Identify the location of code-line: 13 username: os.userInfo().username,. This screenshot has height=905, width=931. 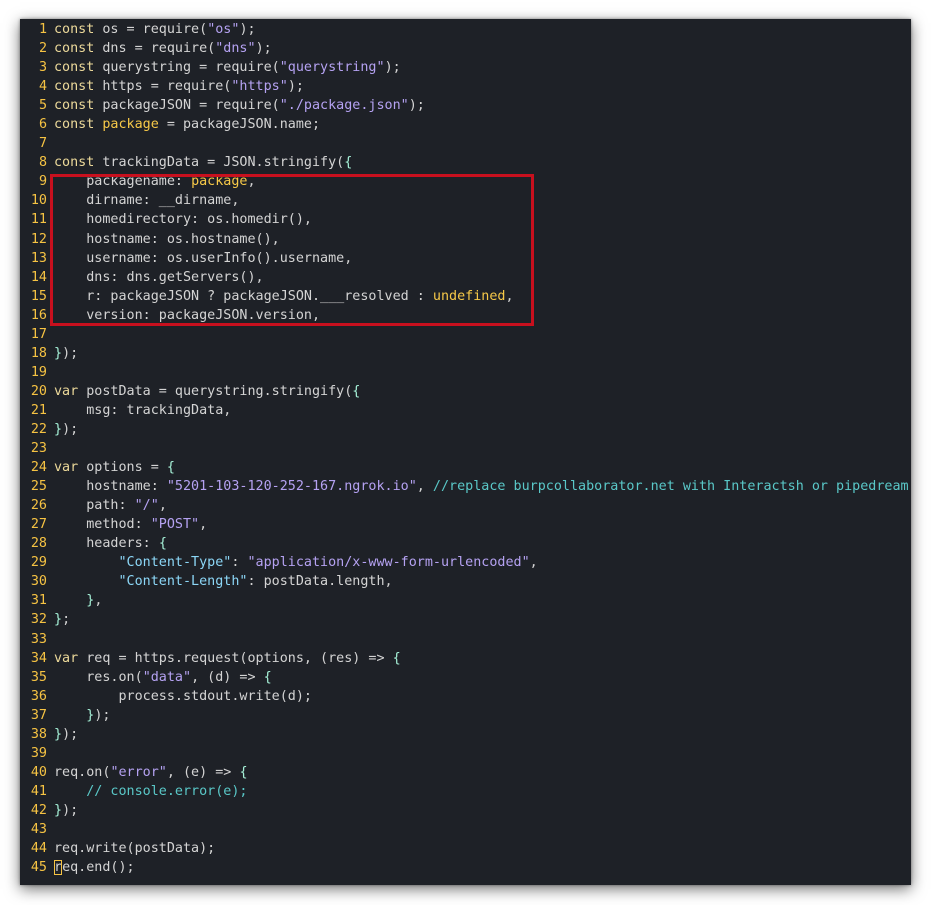
(465, 258).